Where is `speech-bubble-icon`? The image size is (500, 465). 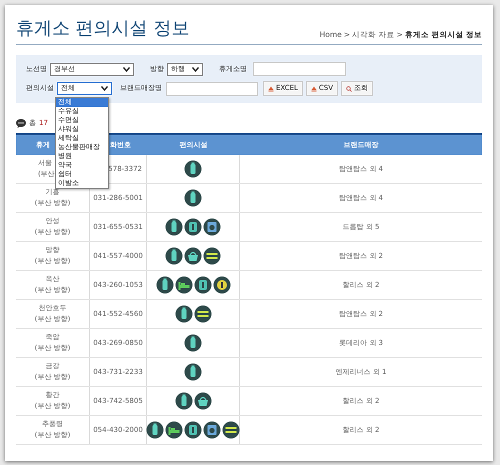
speech-bubble-icon is located at coordinates (21, 123).